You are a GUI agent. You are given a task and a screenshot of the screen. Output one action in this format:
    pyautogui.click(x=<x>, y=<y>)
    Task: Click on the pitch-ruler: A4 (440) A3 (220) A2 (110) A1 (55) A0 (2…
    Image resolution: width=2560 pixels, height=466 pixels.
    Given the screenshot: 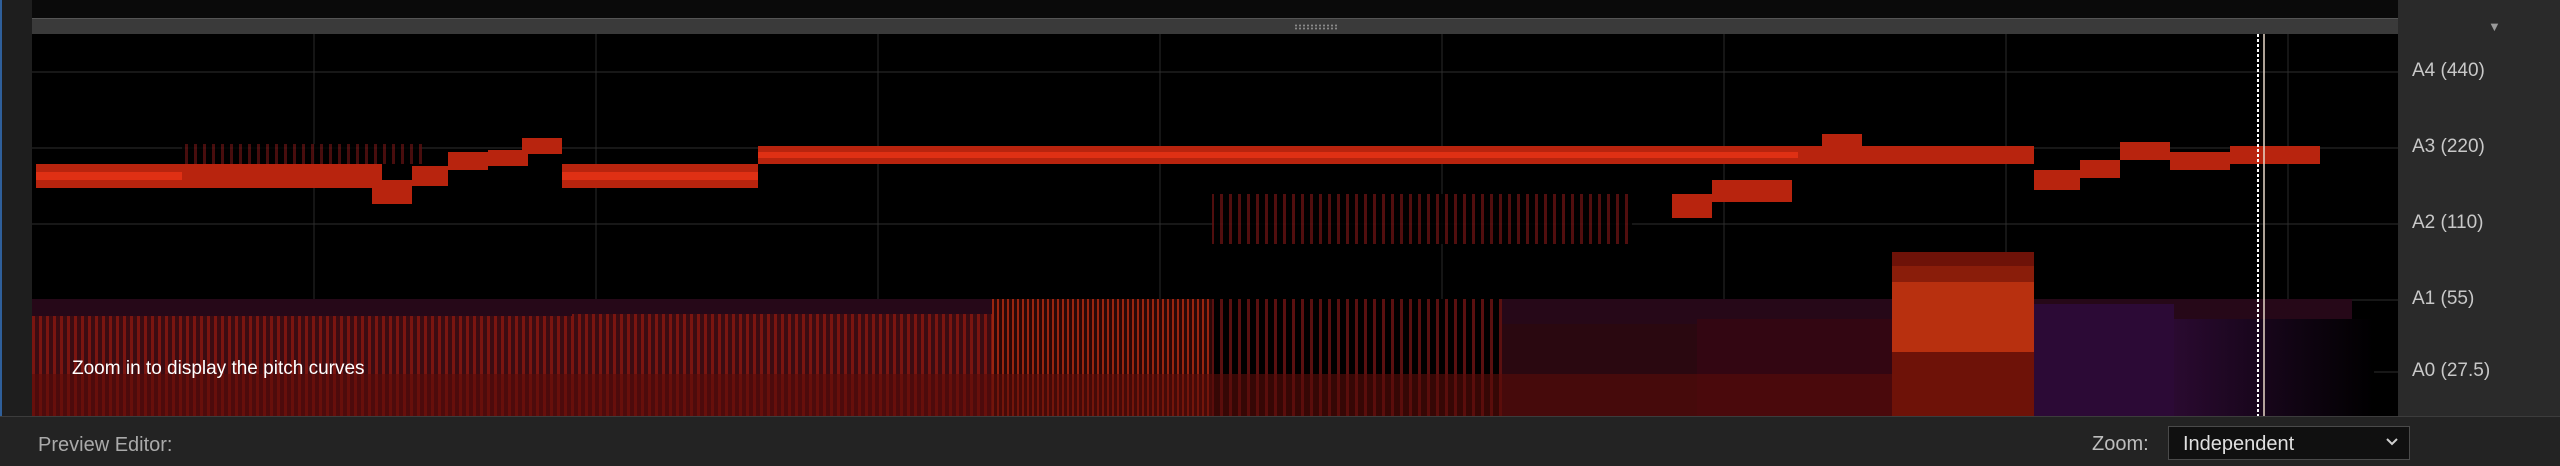 What is the action you would take?
    pyautogui.click(x=2479, y=225)
    